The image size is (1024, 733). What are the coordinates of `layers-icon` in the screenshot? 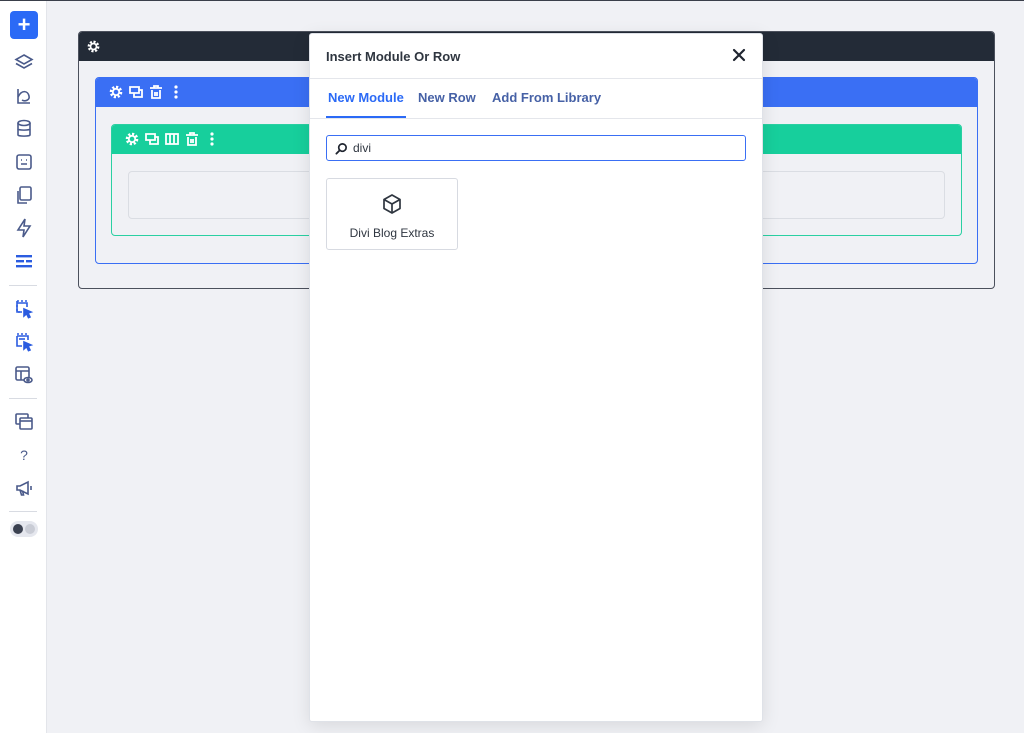 It's located at (24, 63).